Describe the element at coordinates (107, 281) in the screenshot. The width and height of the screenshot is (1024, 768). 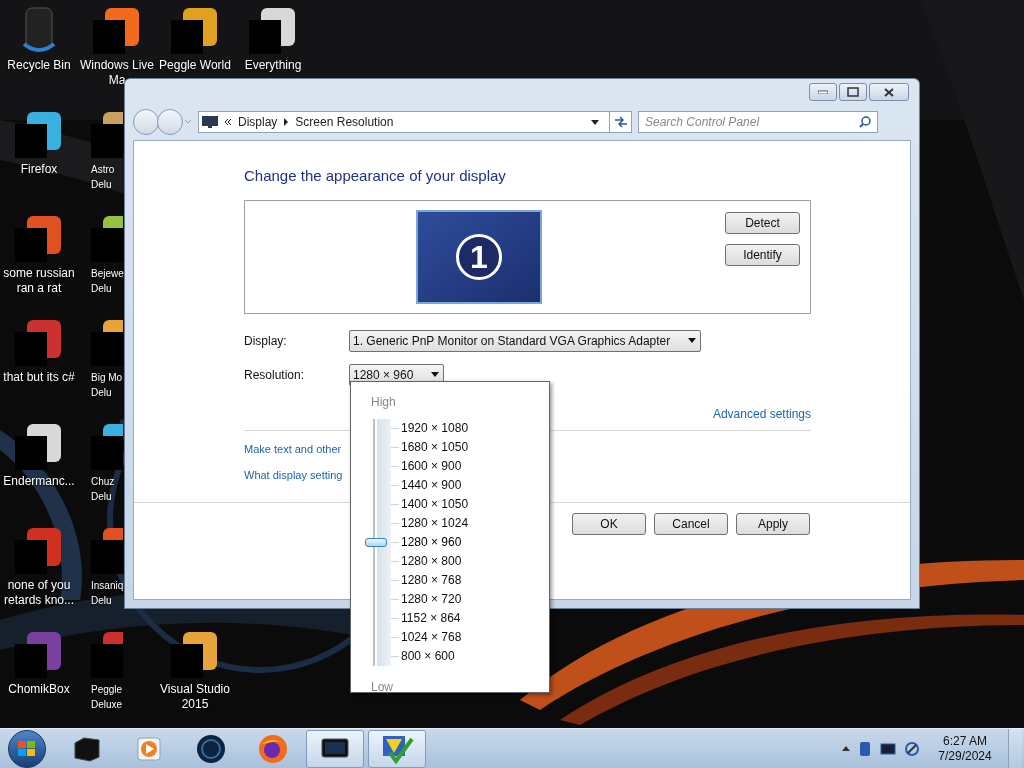
I see `icon-label: Bejewe Delu` at that location.